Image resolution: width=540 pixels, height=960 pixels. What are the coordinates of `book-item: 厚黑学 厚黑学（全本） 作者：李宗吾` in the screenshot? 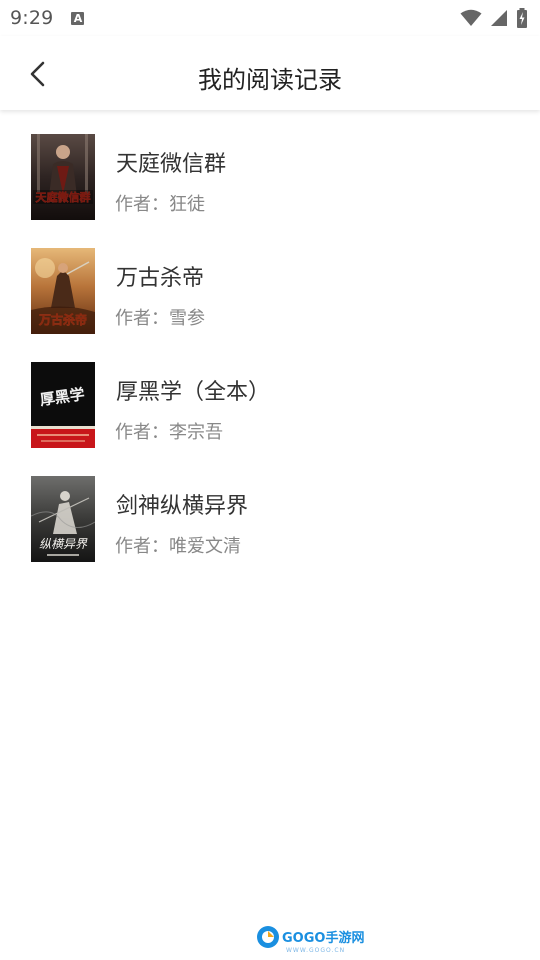 It's located at (270, 405).